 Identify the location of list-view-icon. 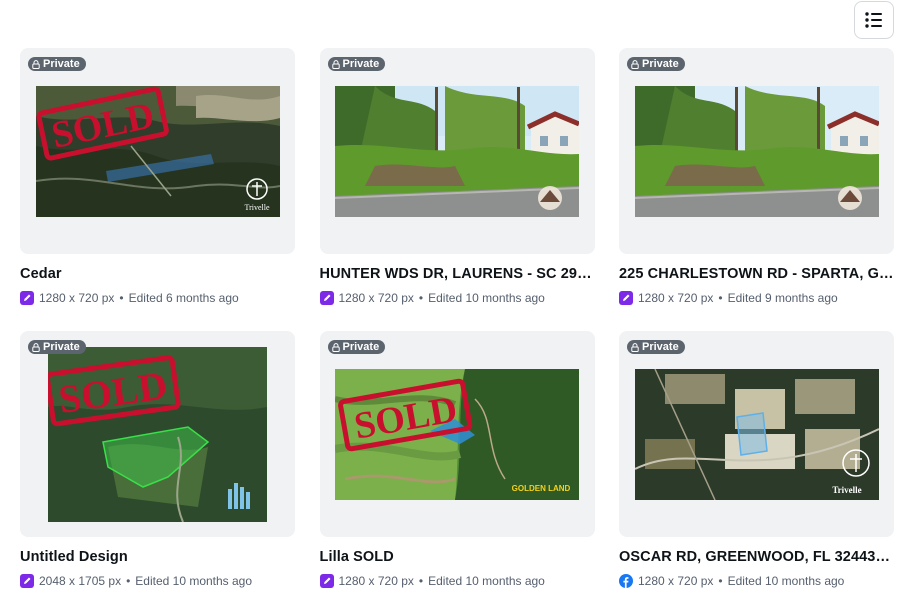
(873, 20).